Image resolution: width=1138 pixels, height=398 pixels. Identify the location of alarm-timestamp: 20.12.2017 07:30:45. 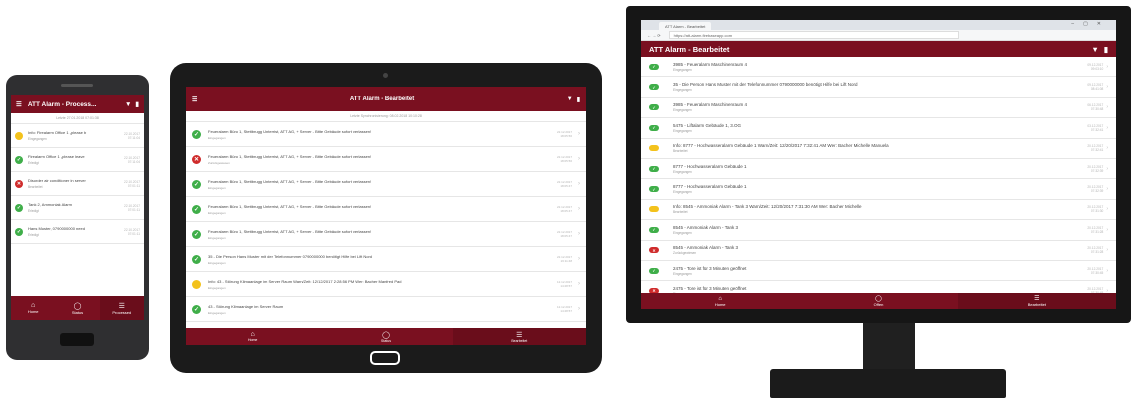
(1095, 270).